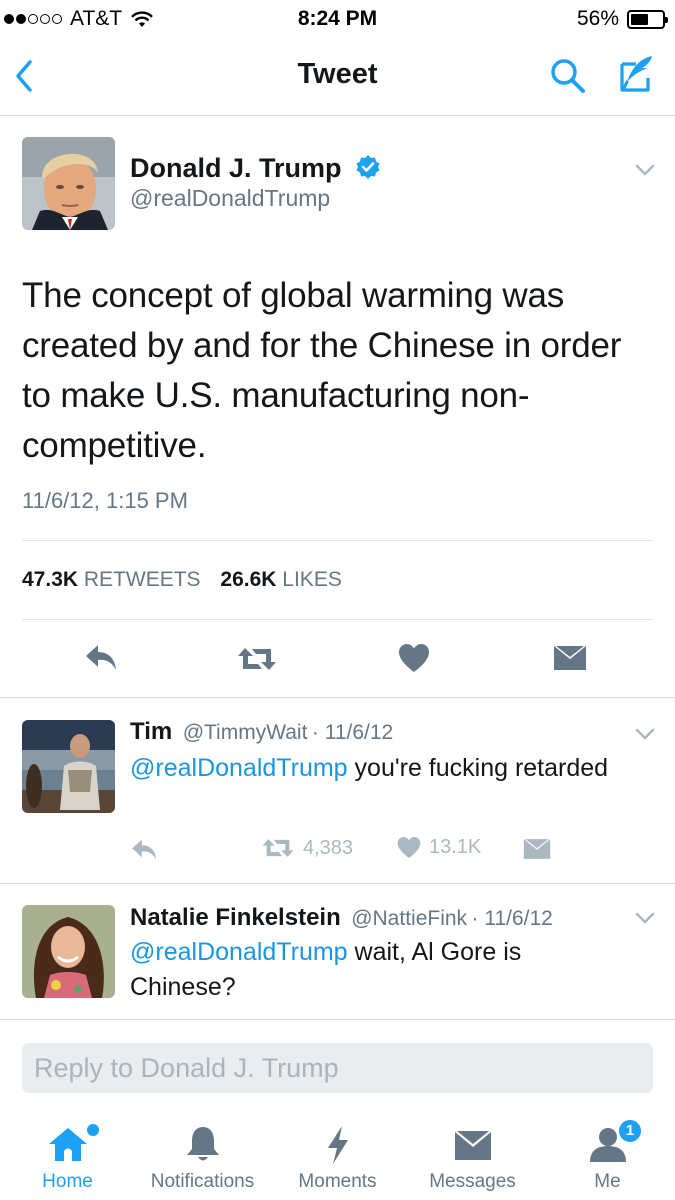 The width and height of the screenshot is (675, 1200). Describe the element at coordinates (245, 732) in the screenshot. I see `reply-author-handle: @TimmyWait` at that location.